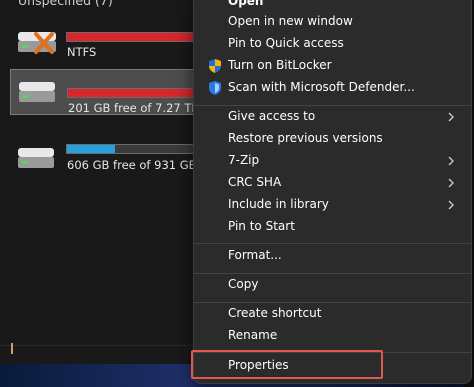 The image size is (474, 387). Describe the element at coordinates (332, 205) in the screenshot. I see `menu-item-include-library: Include in library` at that location.